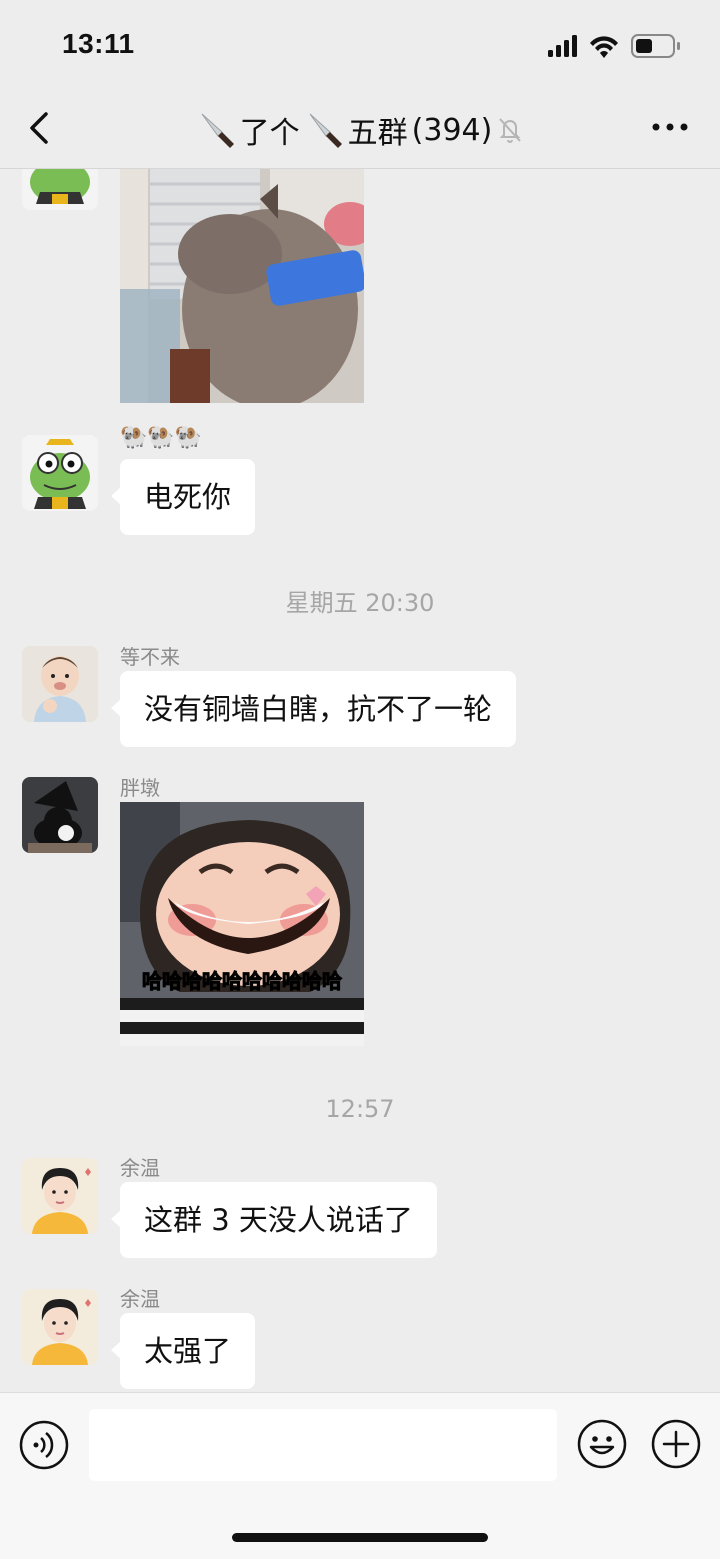  Describe the element at coordinates (360, 1109) in the screenshot. I see `timestamp: 12:57` at that location.